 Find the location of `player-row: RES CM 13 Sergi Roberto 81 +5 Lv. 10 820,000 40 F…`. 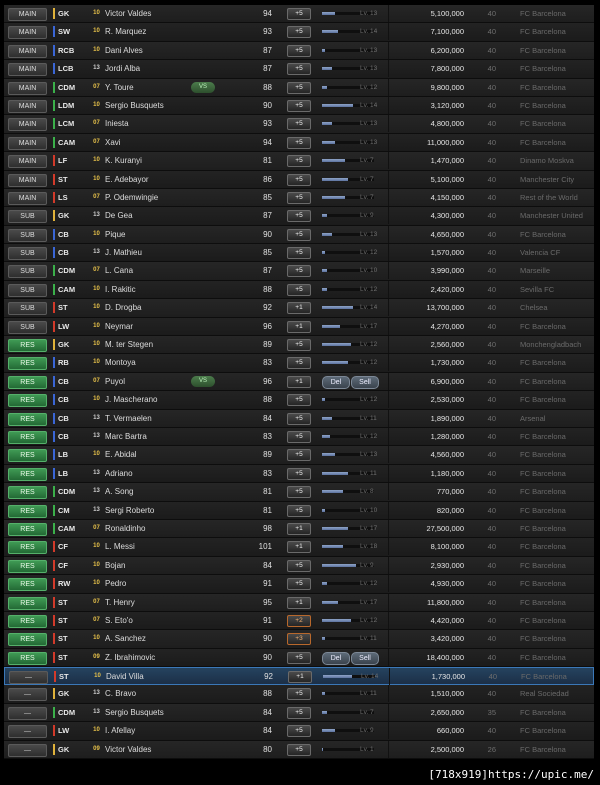

player-row: RES CM 13 Sergi Roberto 81 +5 Lv. 10 820,000 40 F… is located at coordinates (299, 510).